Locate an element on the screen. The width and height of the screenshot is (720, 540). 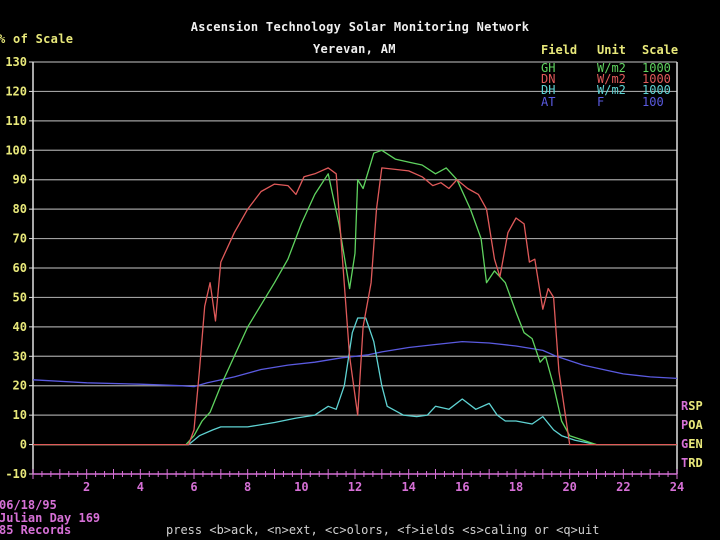
legend-at-scale: 100 is located at coordinates (653, 102).